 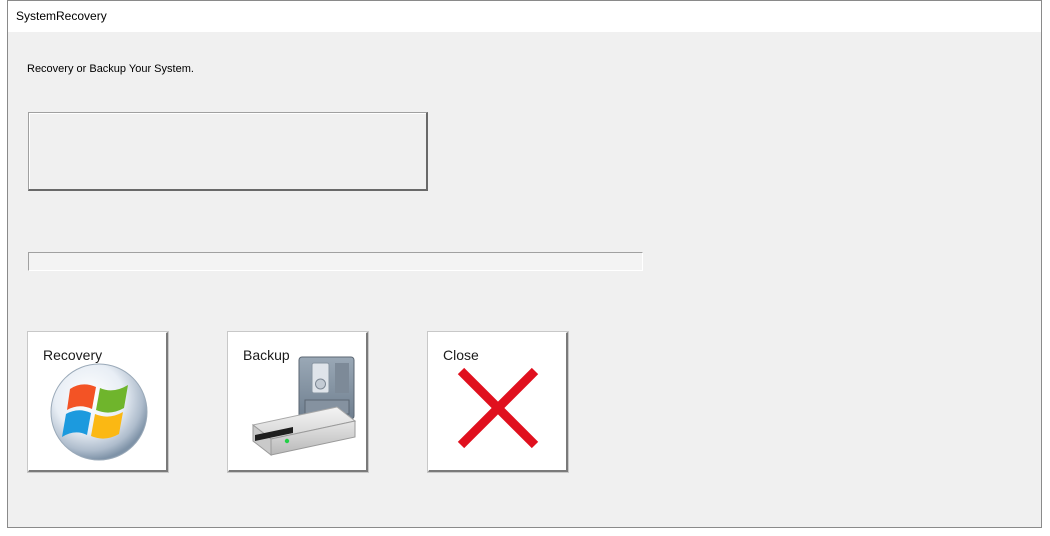 I want to click on red-x-icon, so click(x=498, y=408).